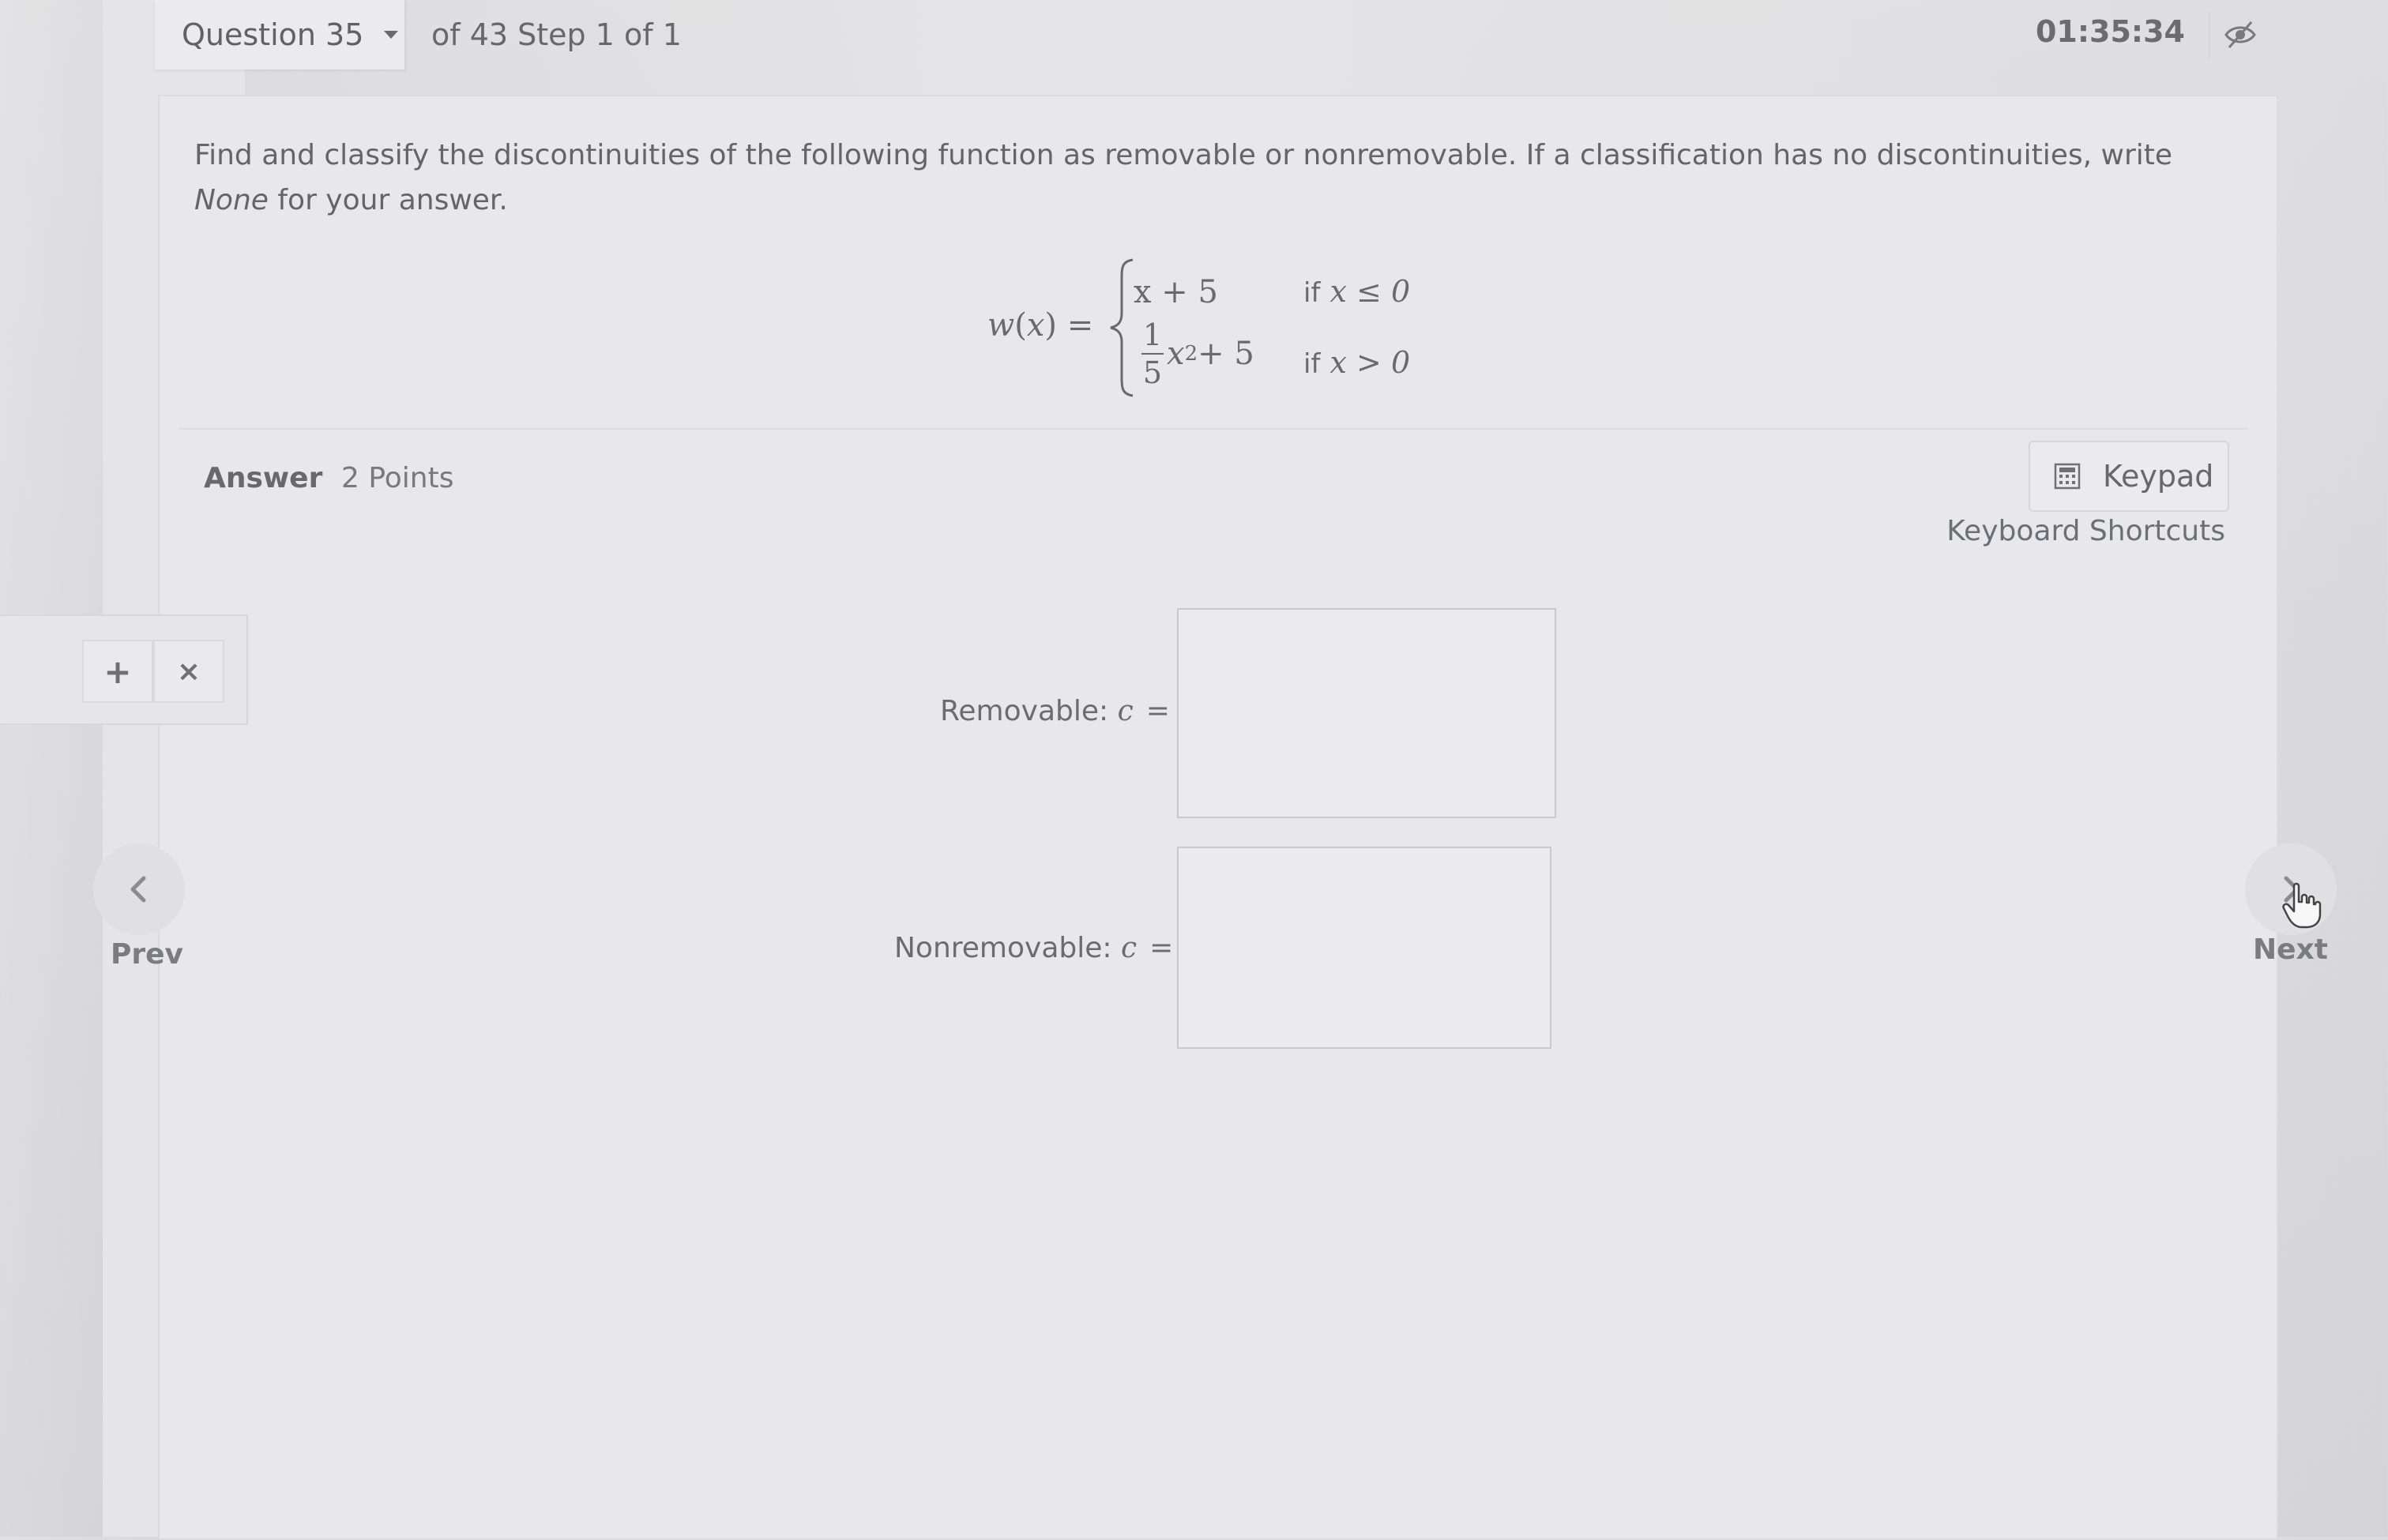 Image resolution: width=2388 pixels, height=1540 pixels. Describe the element at coordinates (2067, 476) in the screenshot. I see `calculator-icon` at that location.